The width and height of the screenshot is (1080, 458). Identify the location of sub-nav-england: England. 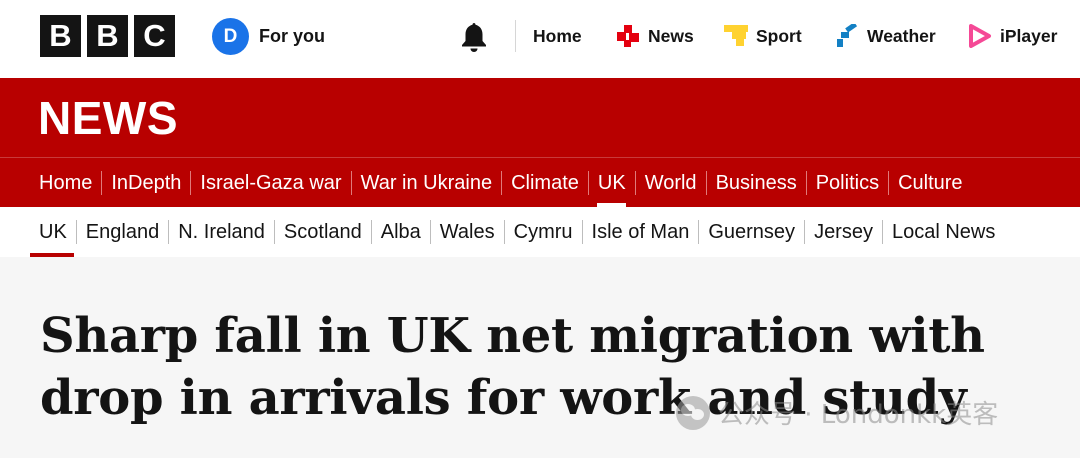
(122, 232).